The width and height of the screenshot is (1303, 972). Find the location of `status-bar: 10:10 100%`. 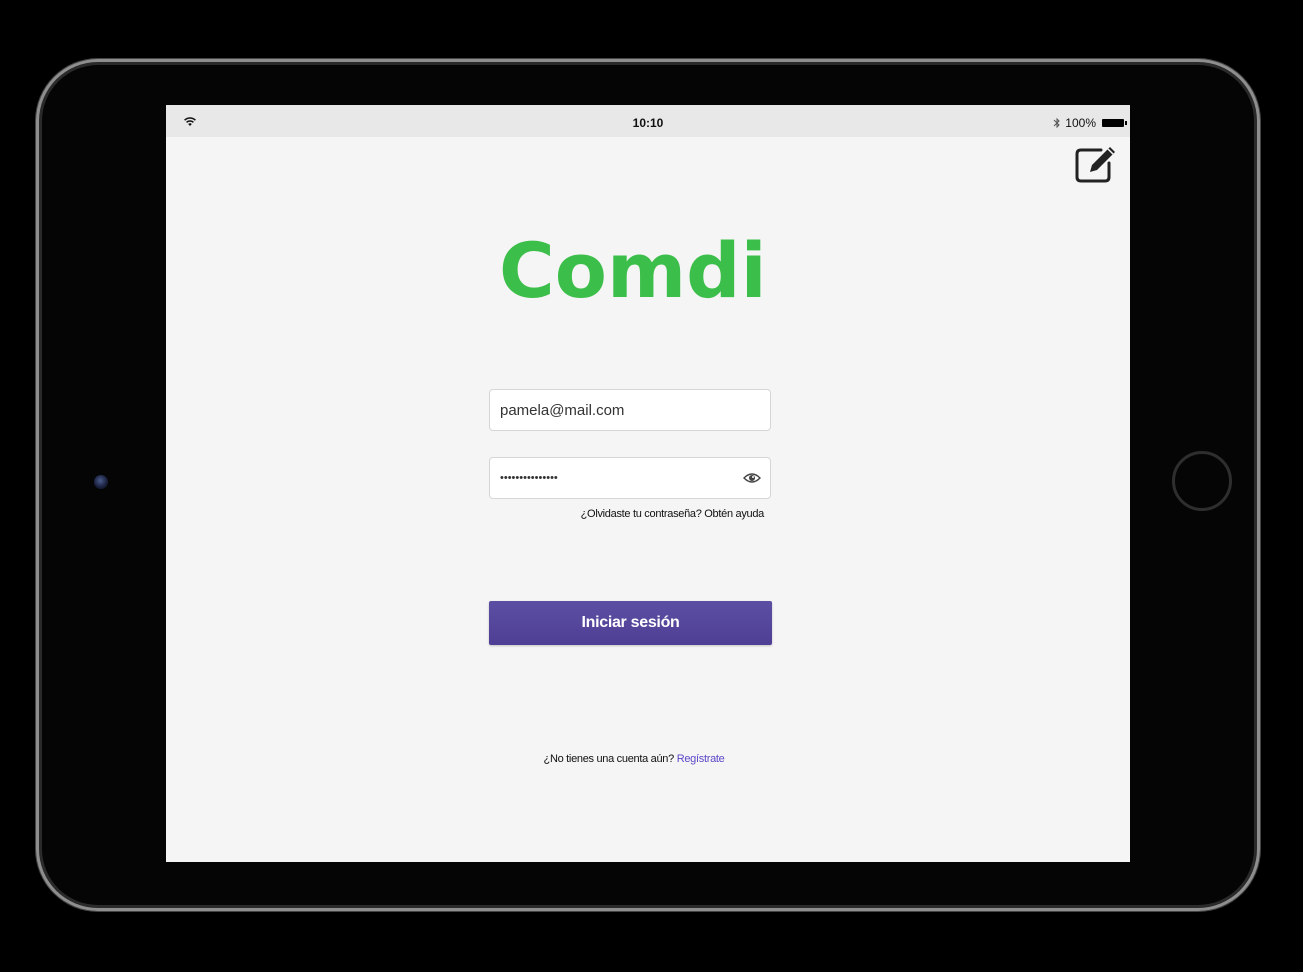

status-bar: 10:10 100% is located at coordinates (648, 121).